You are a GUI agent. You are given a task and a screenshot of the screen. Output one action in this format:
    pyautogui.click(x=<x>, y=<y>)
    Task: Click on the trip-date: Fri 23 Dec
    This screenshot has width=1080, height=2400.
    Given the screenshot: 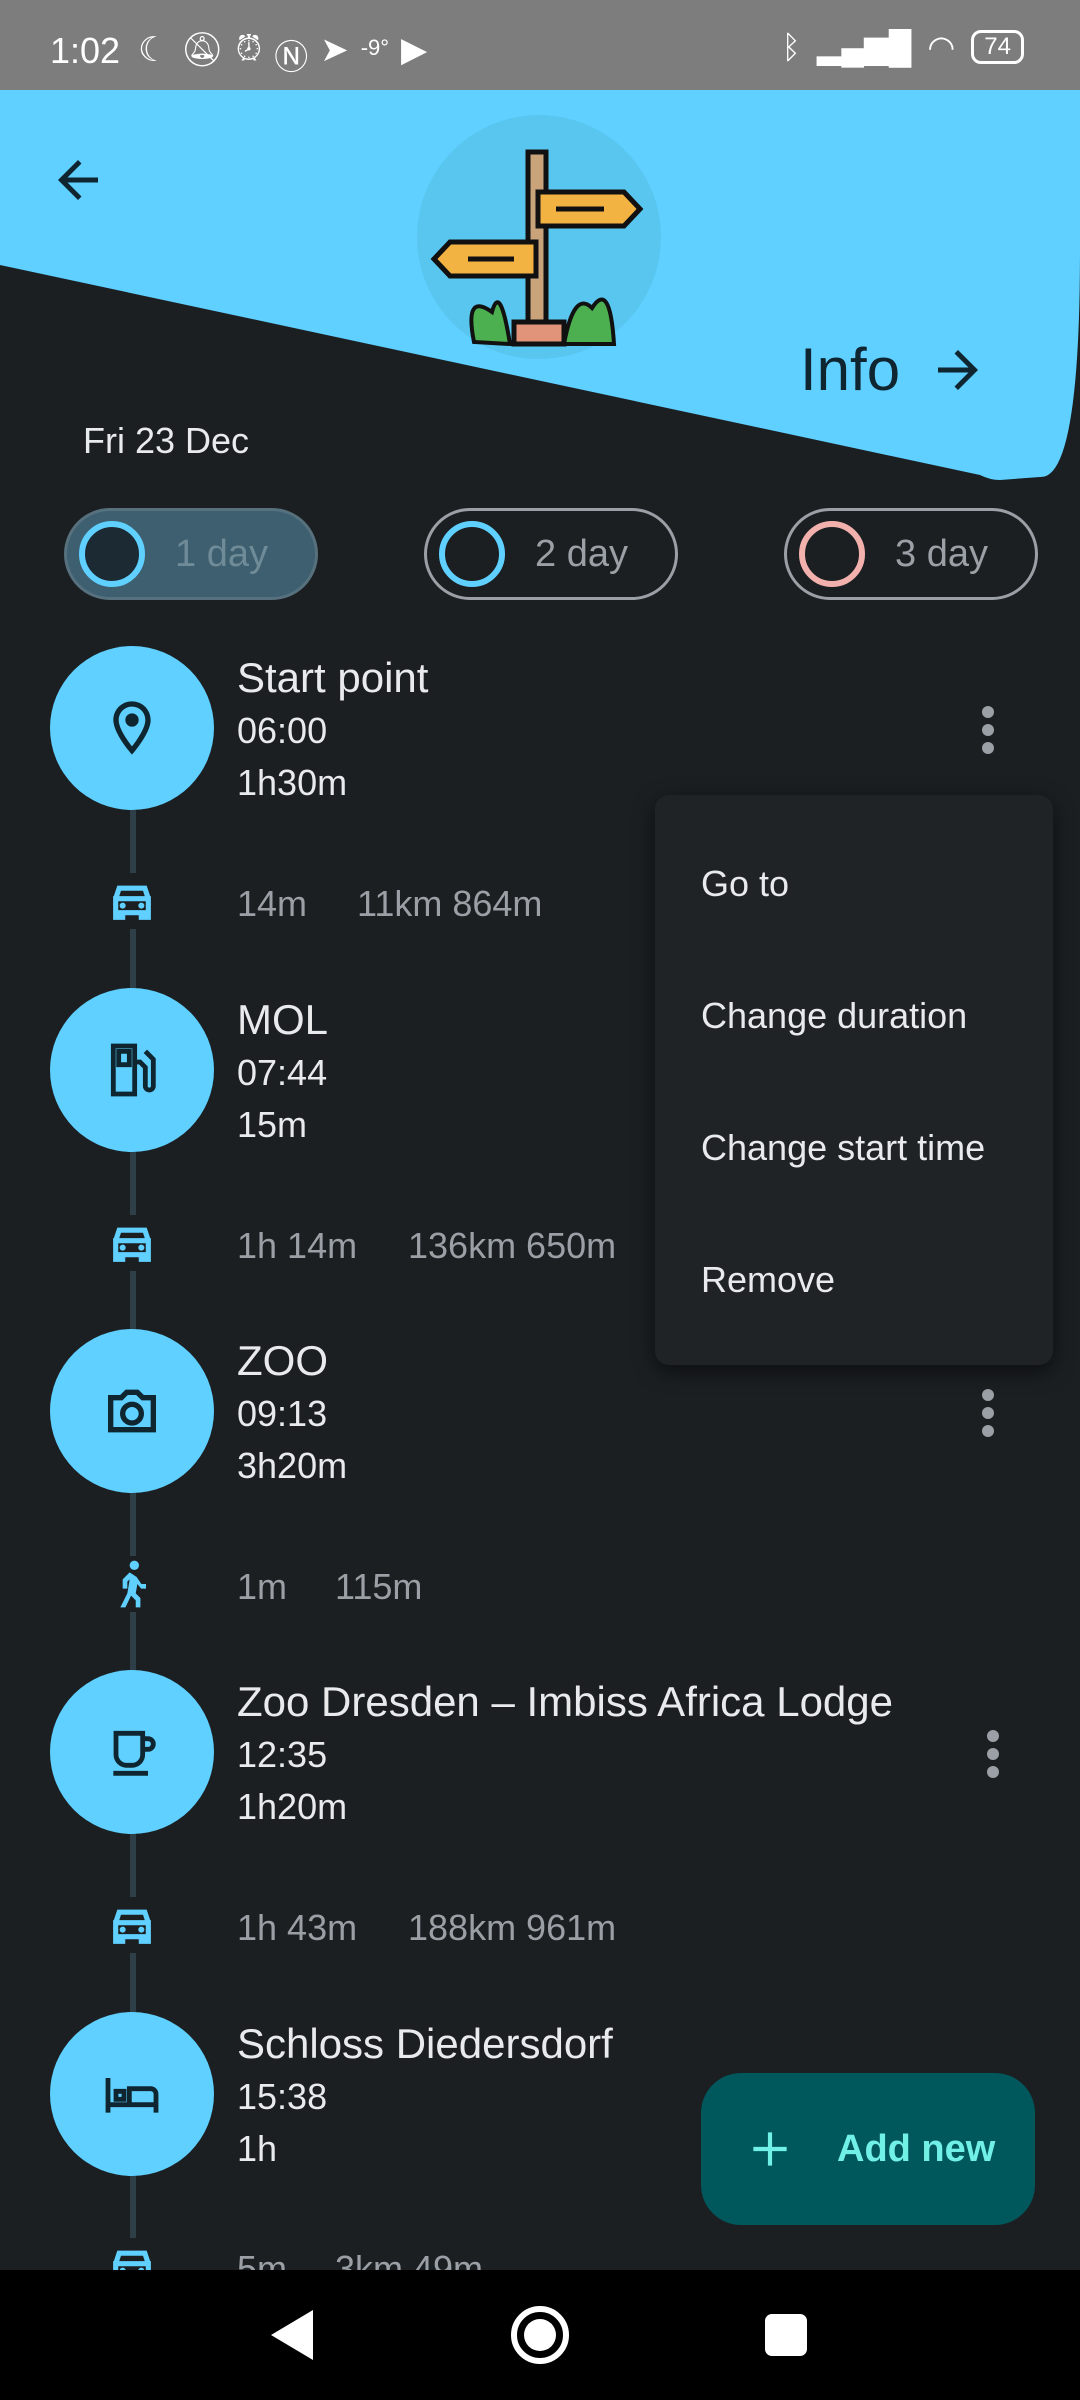 What is the action you would take?
    pyautogui.click(x=166, y=440)
    